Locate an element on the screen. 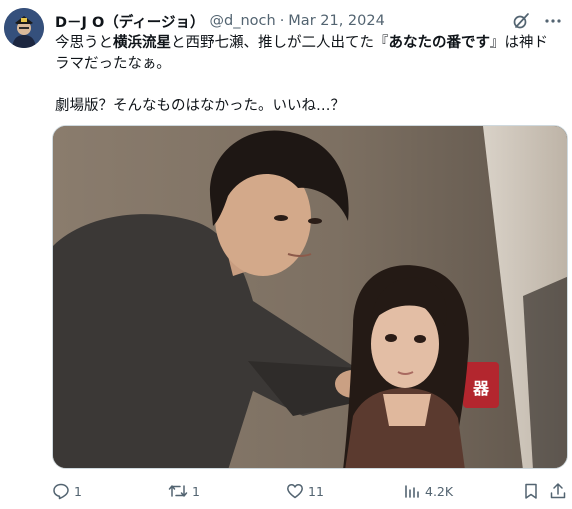  share-button is located at coordinates (558, 491).